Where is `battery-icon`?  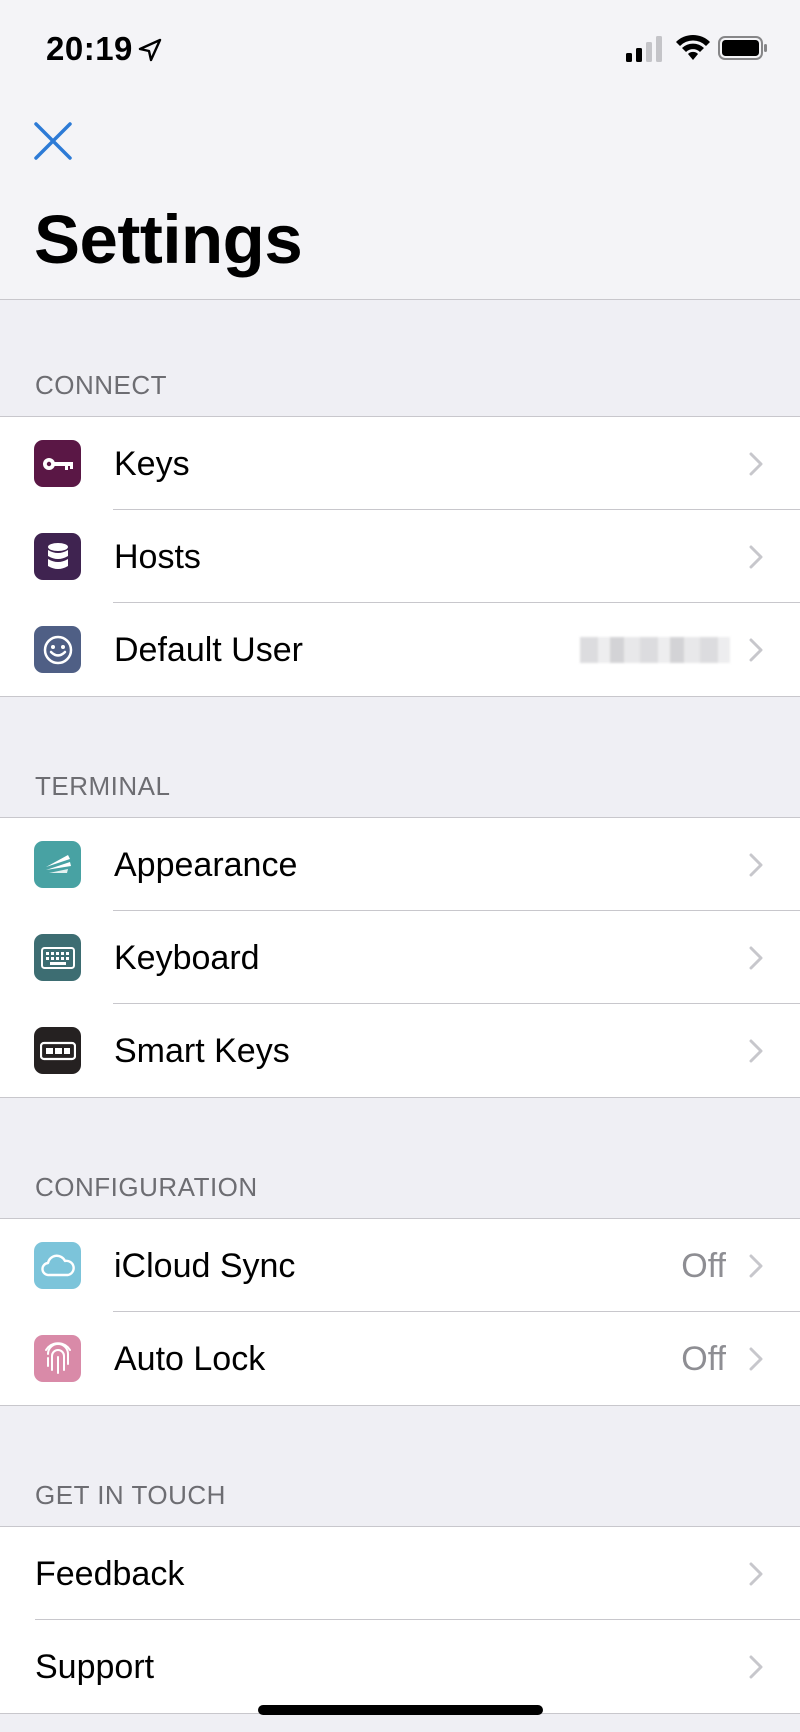 battery-icon is located at coordinates (742, 48).